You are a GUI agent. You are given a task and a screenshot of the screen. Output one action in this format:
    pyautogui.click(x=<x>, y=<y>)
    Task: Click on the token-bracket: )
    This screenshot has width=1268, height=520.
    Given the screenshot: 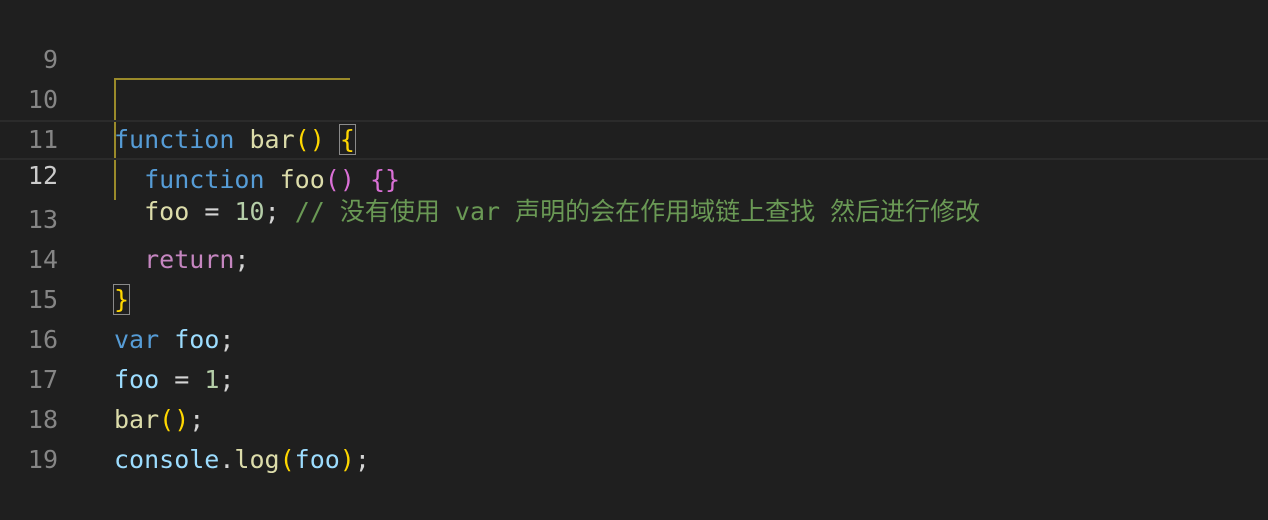 What is the action you would take?
    pyautogui.click(x=347, y=459)
    